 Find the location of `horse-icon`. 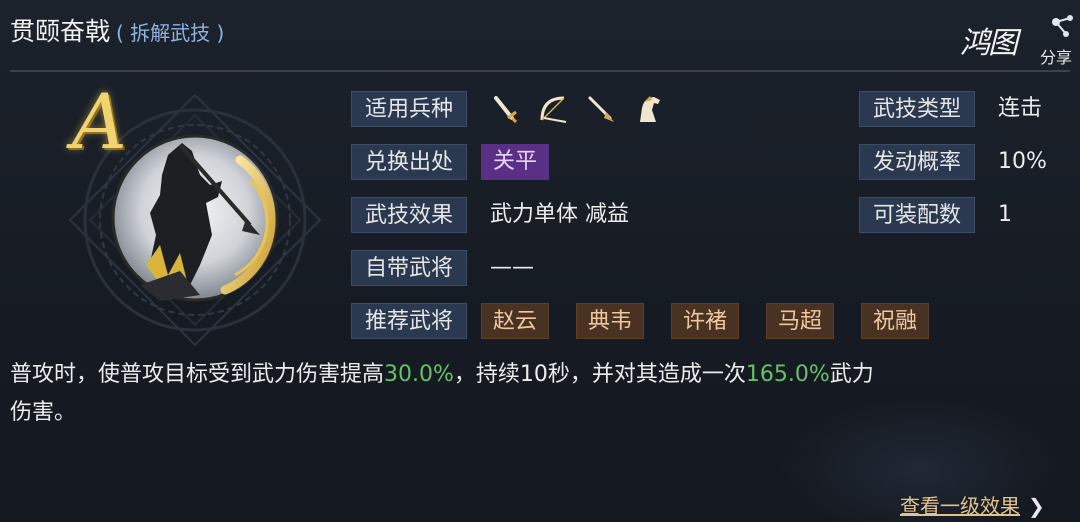

horse-icon is located at coordinates (650, 109).